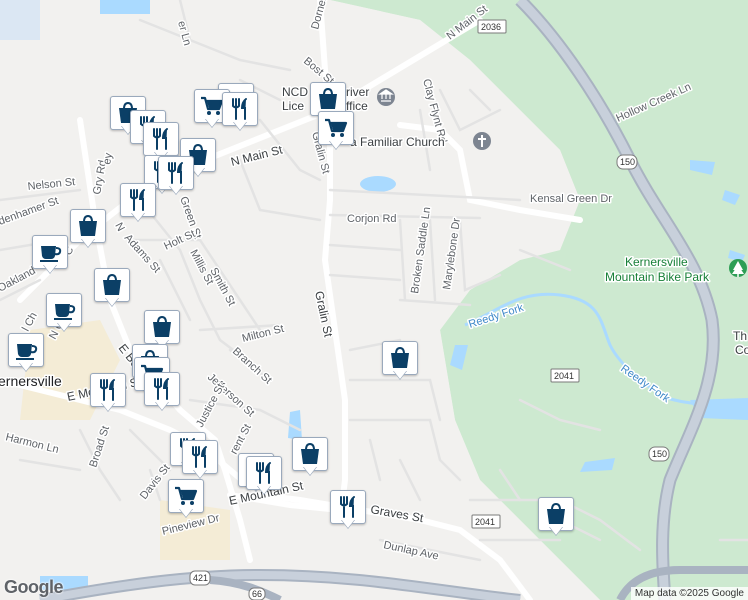 Image resolution: width=748 pixels, height=600 pixels. I want to click on dmv-icon, so click(386, 97).